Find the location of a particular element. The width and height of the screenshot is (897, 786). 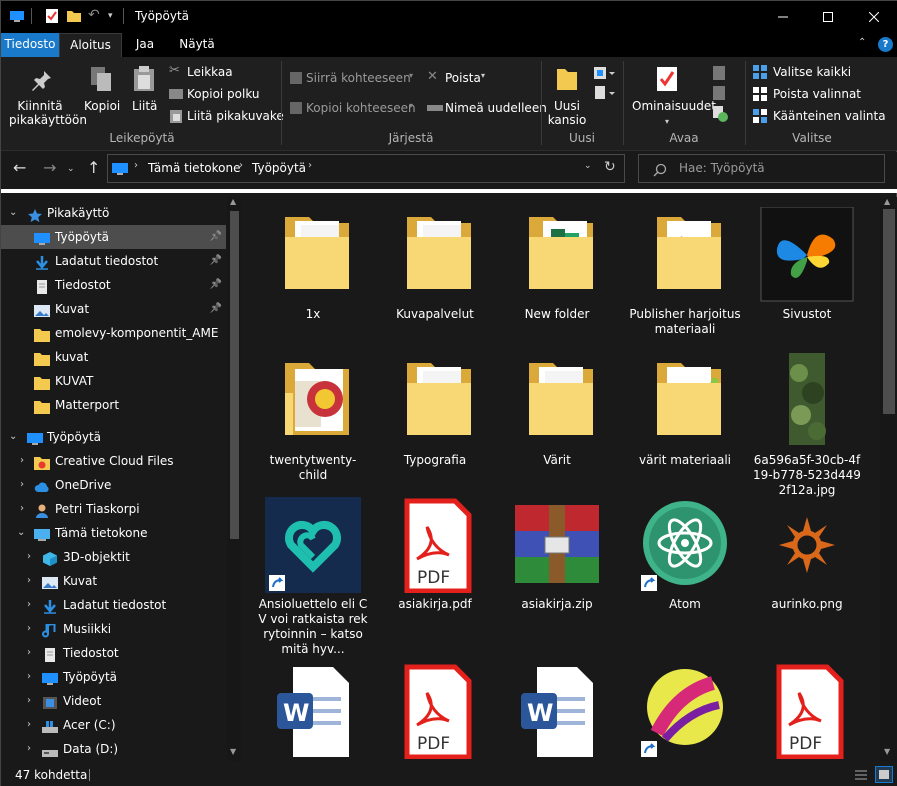

tab-aloitus: Aloitus is located at coordinates (90, 45).